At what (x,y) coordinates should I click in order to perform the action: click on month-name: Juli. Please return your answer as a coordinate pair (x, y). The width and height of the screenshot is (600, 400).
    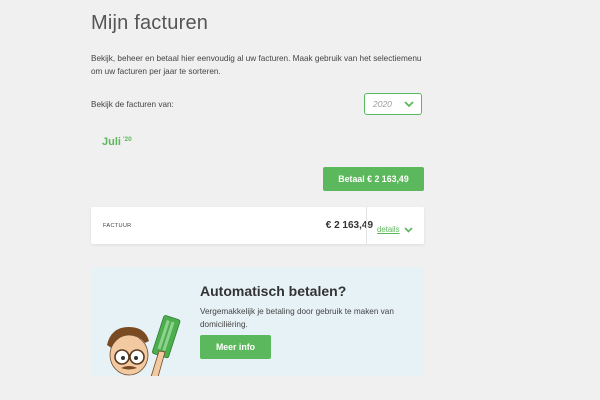
    Looking at the image, I should click on (111, 142).